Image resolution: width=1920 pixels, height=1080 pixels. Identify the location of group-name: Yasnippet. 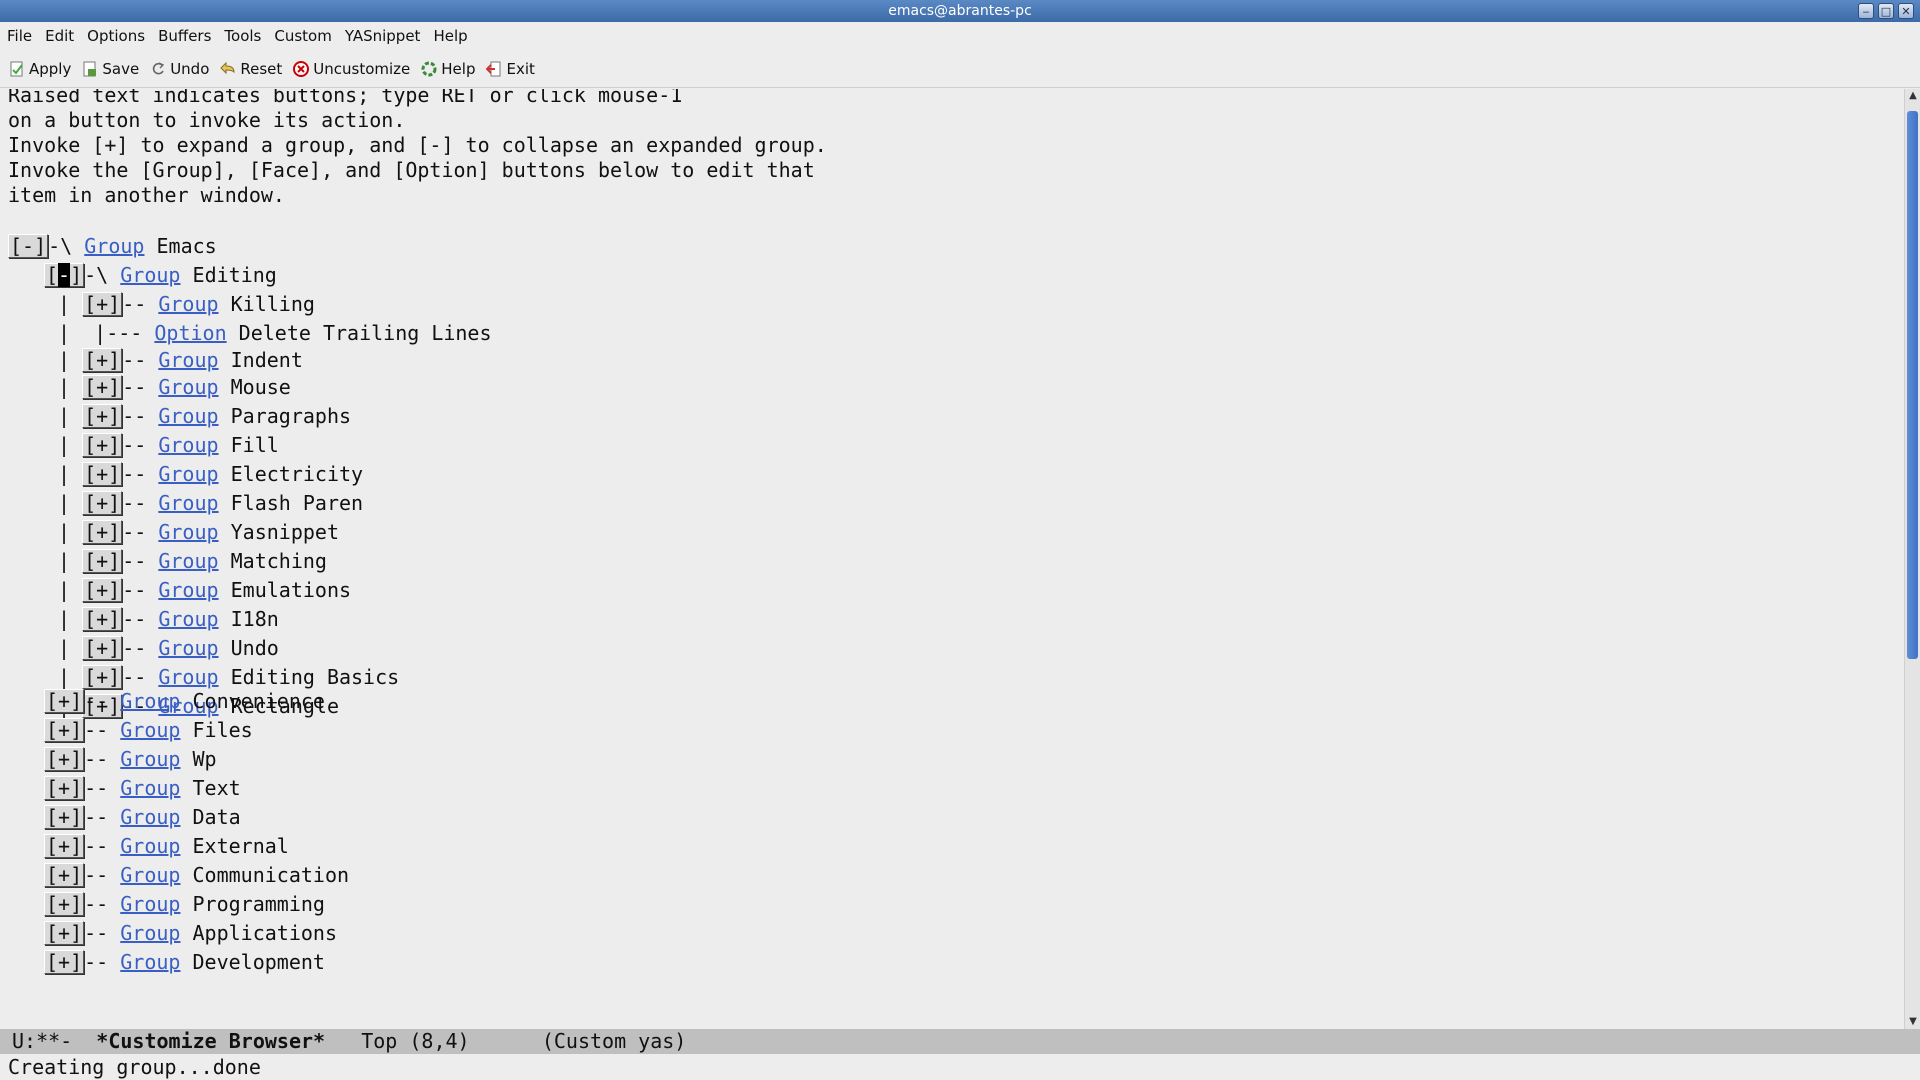
(284, 532).